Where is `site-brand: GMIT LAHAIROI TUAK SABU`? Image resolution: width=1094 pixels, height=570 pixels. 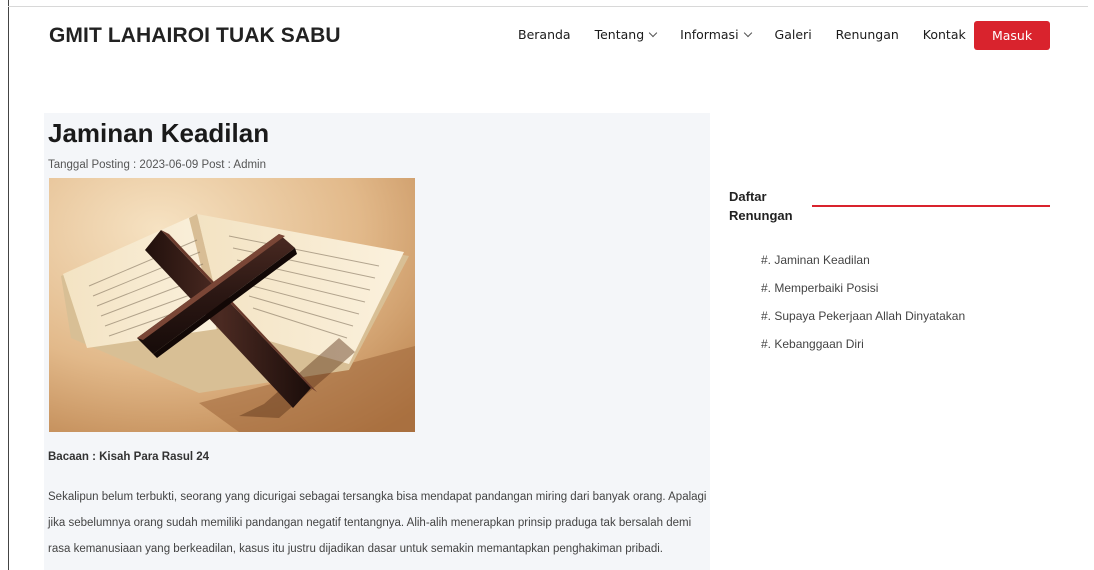 site-brand: GMIT LAHAIROI TUAK SABU is located at coordinates (195, 36).